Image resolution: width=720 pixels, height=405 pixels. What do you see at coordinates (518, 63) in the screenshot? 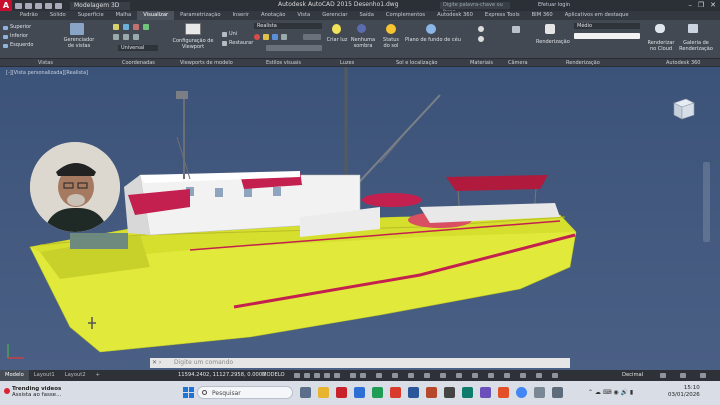
I see `panel-label-camera: Câmera` at bounding box center [518, 63].